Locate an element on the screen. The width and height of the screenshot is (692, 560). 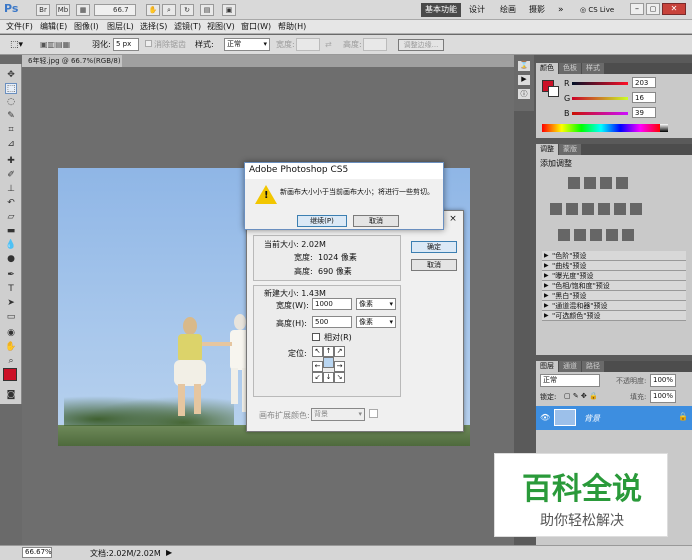
dialog-close-icon: × is located at coordinates (453, 219).